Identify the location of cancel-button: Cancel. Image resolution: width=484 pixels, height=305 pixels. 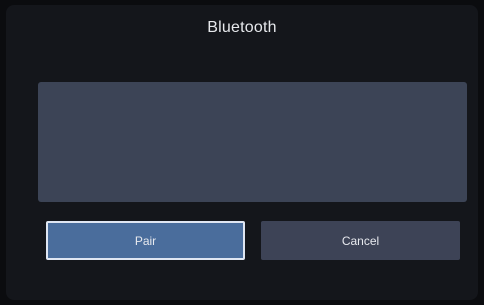
(360, 240).